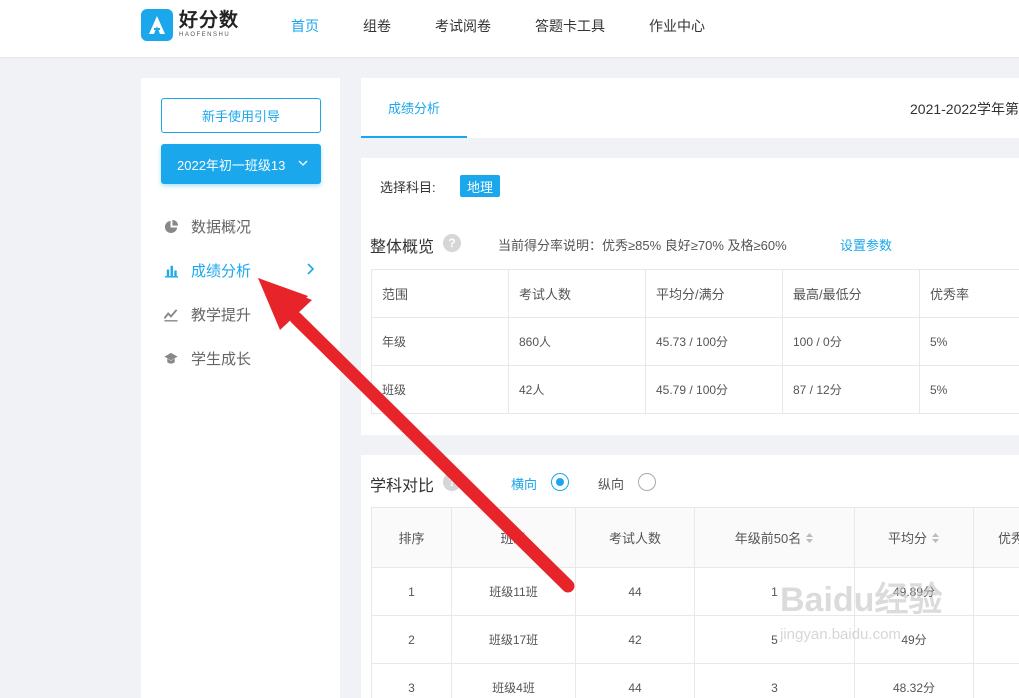 The image size is (1019, 698). Describe the element at coordinates (866, 244) in the screenshot. I see `set-params-link: 设置参数` at that location.